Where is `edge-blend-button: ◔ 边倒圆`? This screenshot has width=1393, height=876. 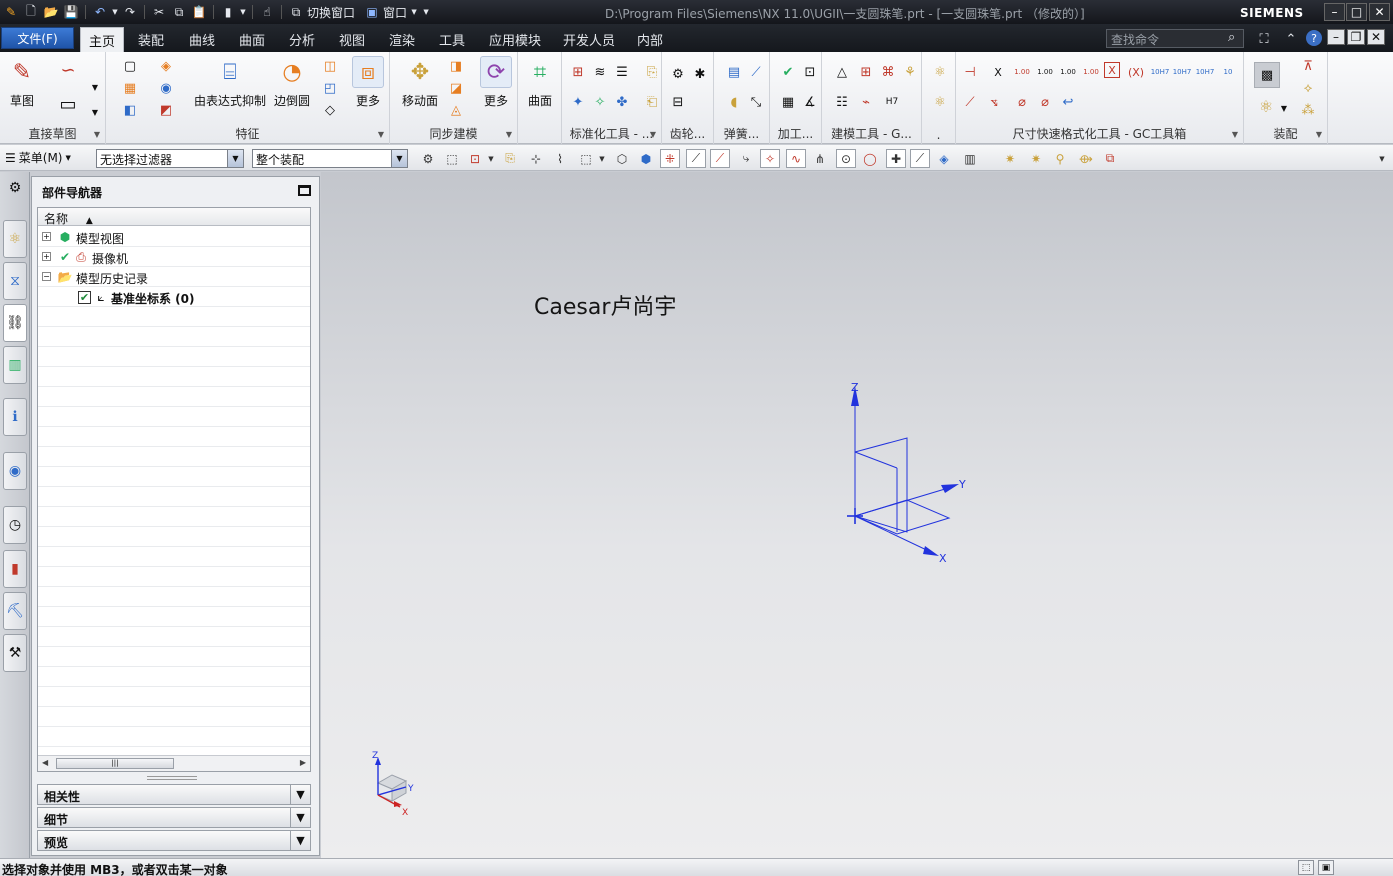
edge-blend-button: ◔ 边倒圆 is located at coordinates (292, 82).